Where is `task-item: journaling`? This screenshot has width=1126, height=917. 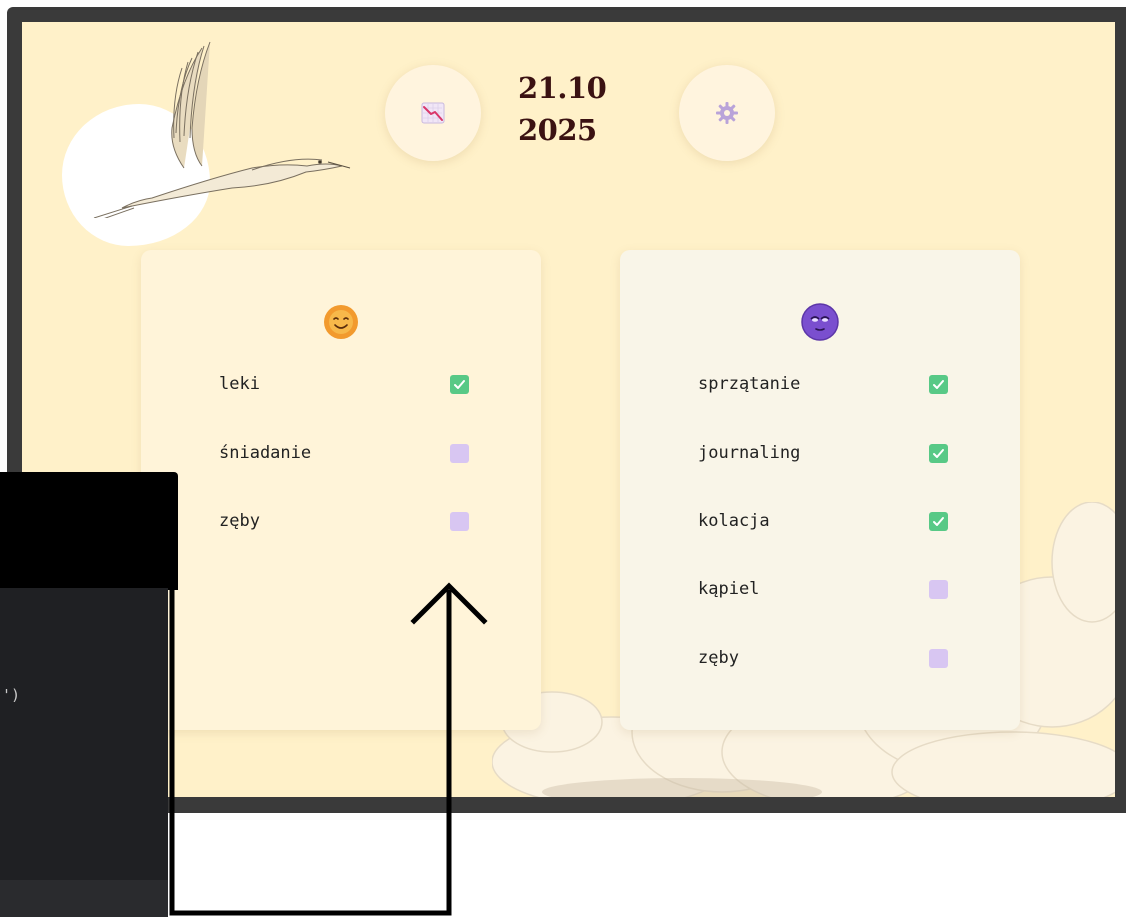 task-item: journaling is located at coordinates (823, 453).